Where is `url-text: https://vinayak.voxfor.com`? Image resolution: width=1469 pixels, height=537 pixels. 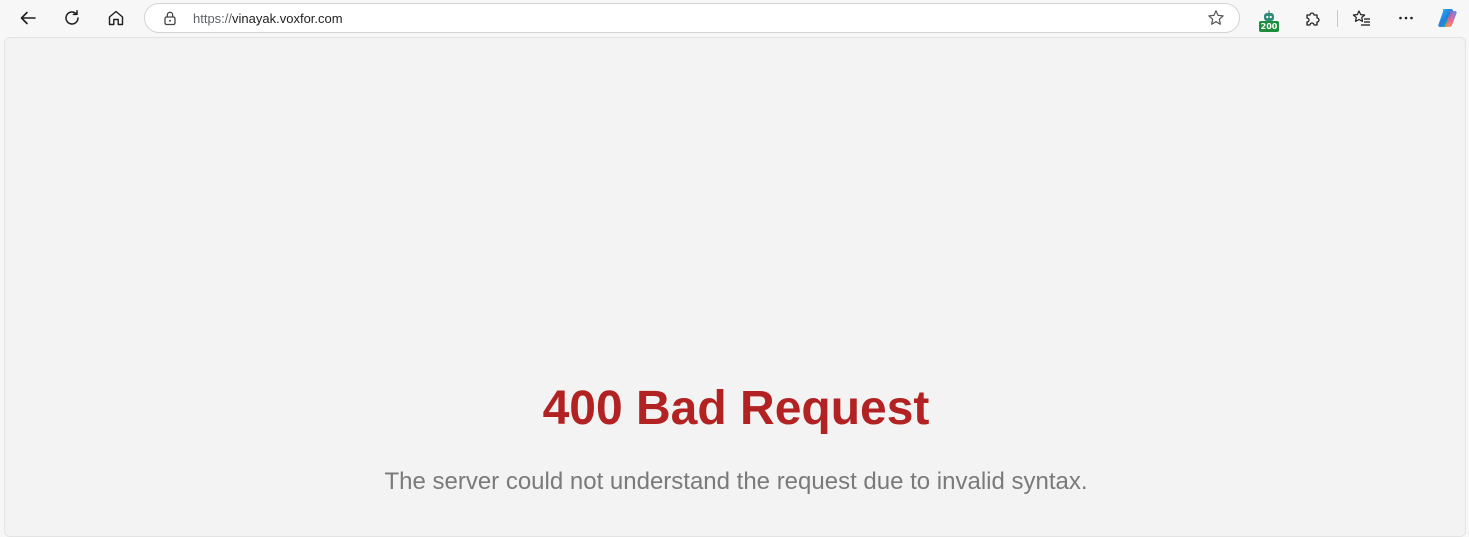 url-text: https://vinayak.voxfor.com is located at coordinates (268, 18).